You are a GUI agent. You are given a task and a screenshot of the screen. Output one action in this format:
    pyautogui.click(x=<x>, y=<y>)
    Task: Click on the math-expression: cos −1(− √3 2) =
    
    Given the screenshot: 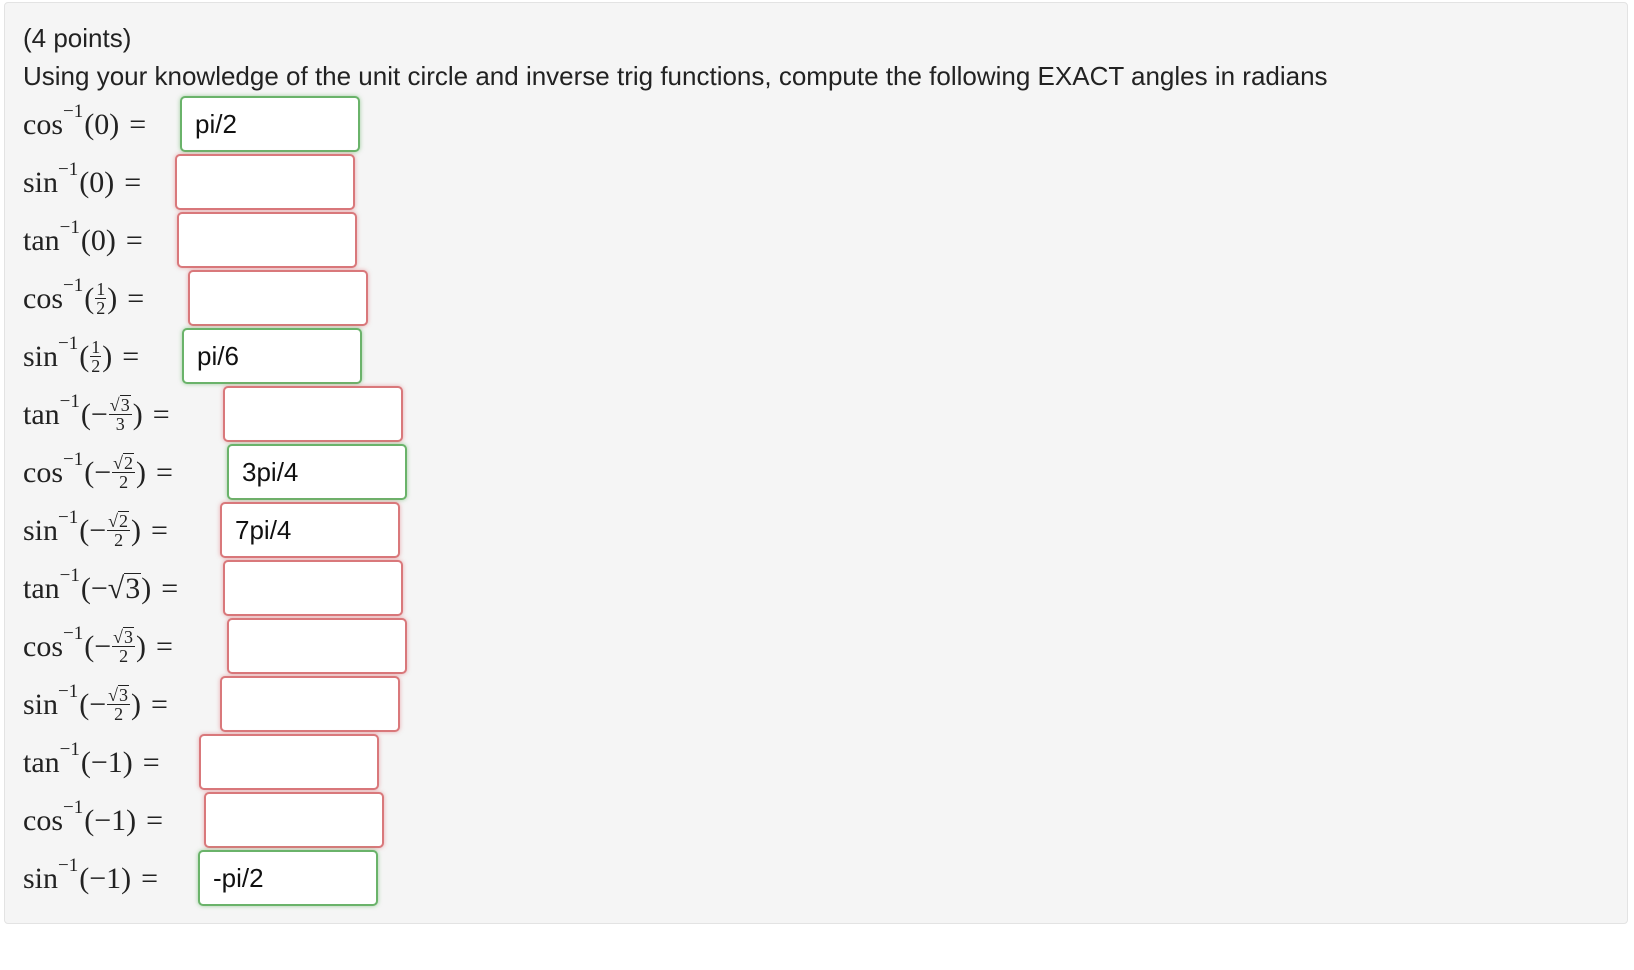 What is the action you would take?
    pyautogui.click(x=98, y=647)
    